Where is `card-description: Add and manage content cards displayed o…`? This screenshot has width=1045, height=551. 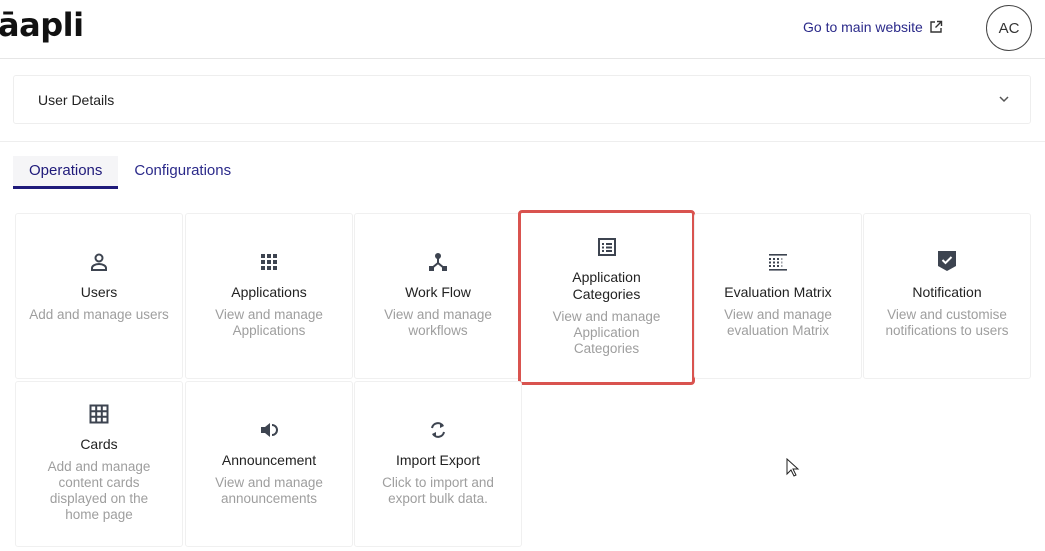 card-description: Add and manage content cards displayed o… is located at coordinates (99, 490).